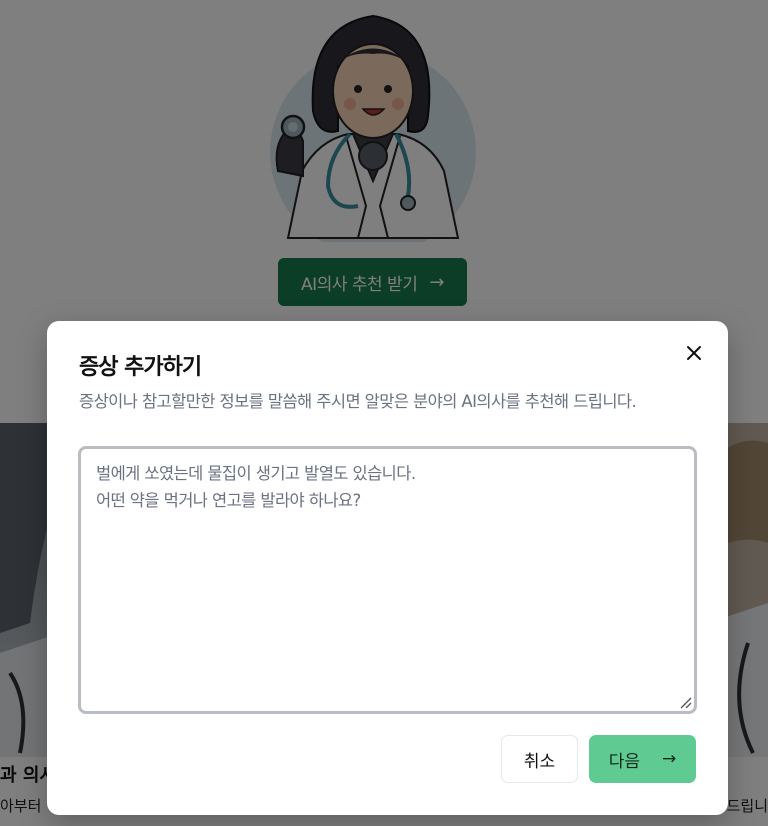 This screenshot has height=826, width=768. I want to click on modal-title: 증상 추가하기, so click(140, 367).